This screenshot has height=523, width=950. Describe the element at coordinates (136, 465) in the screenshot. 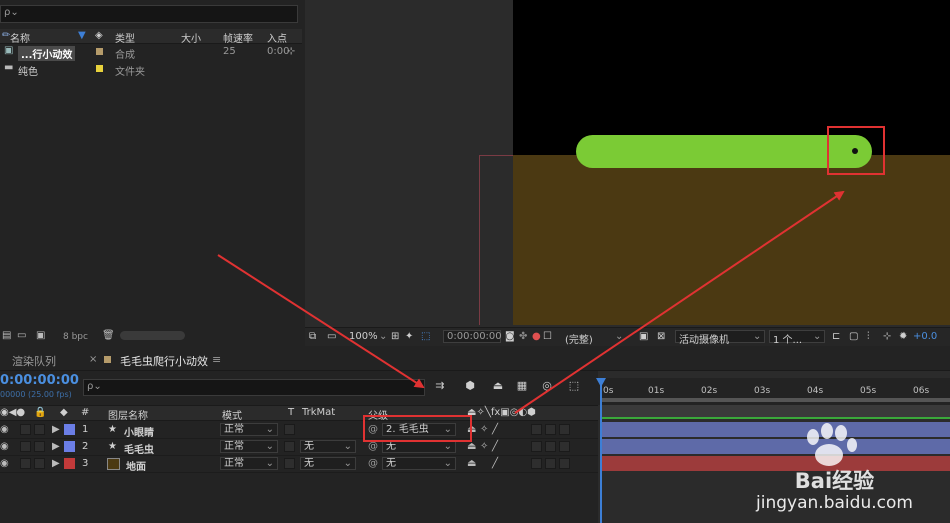

I see `layer-name: 地面` at that location.